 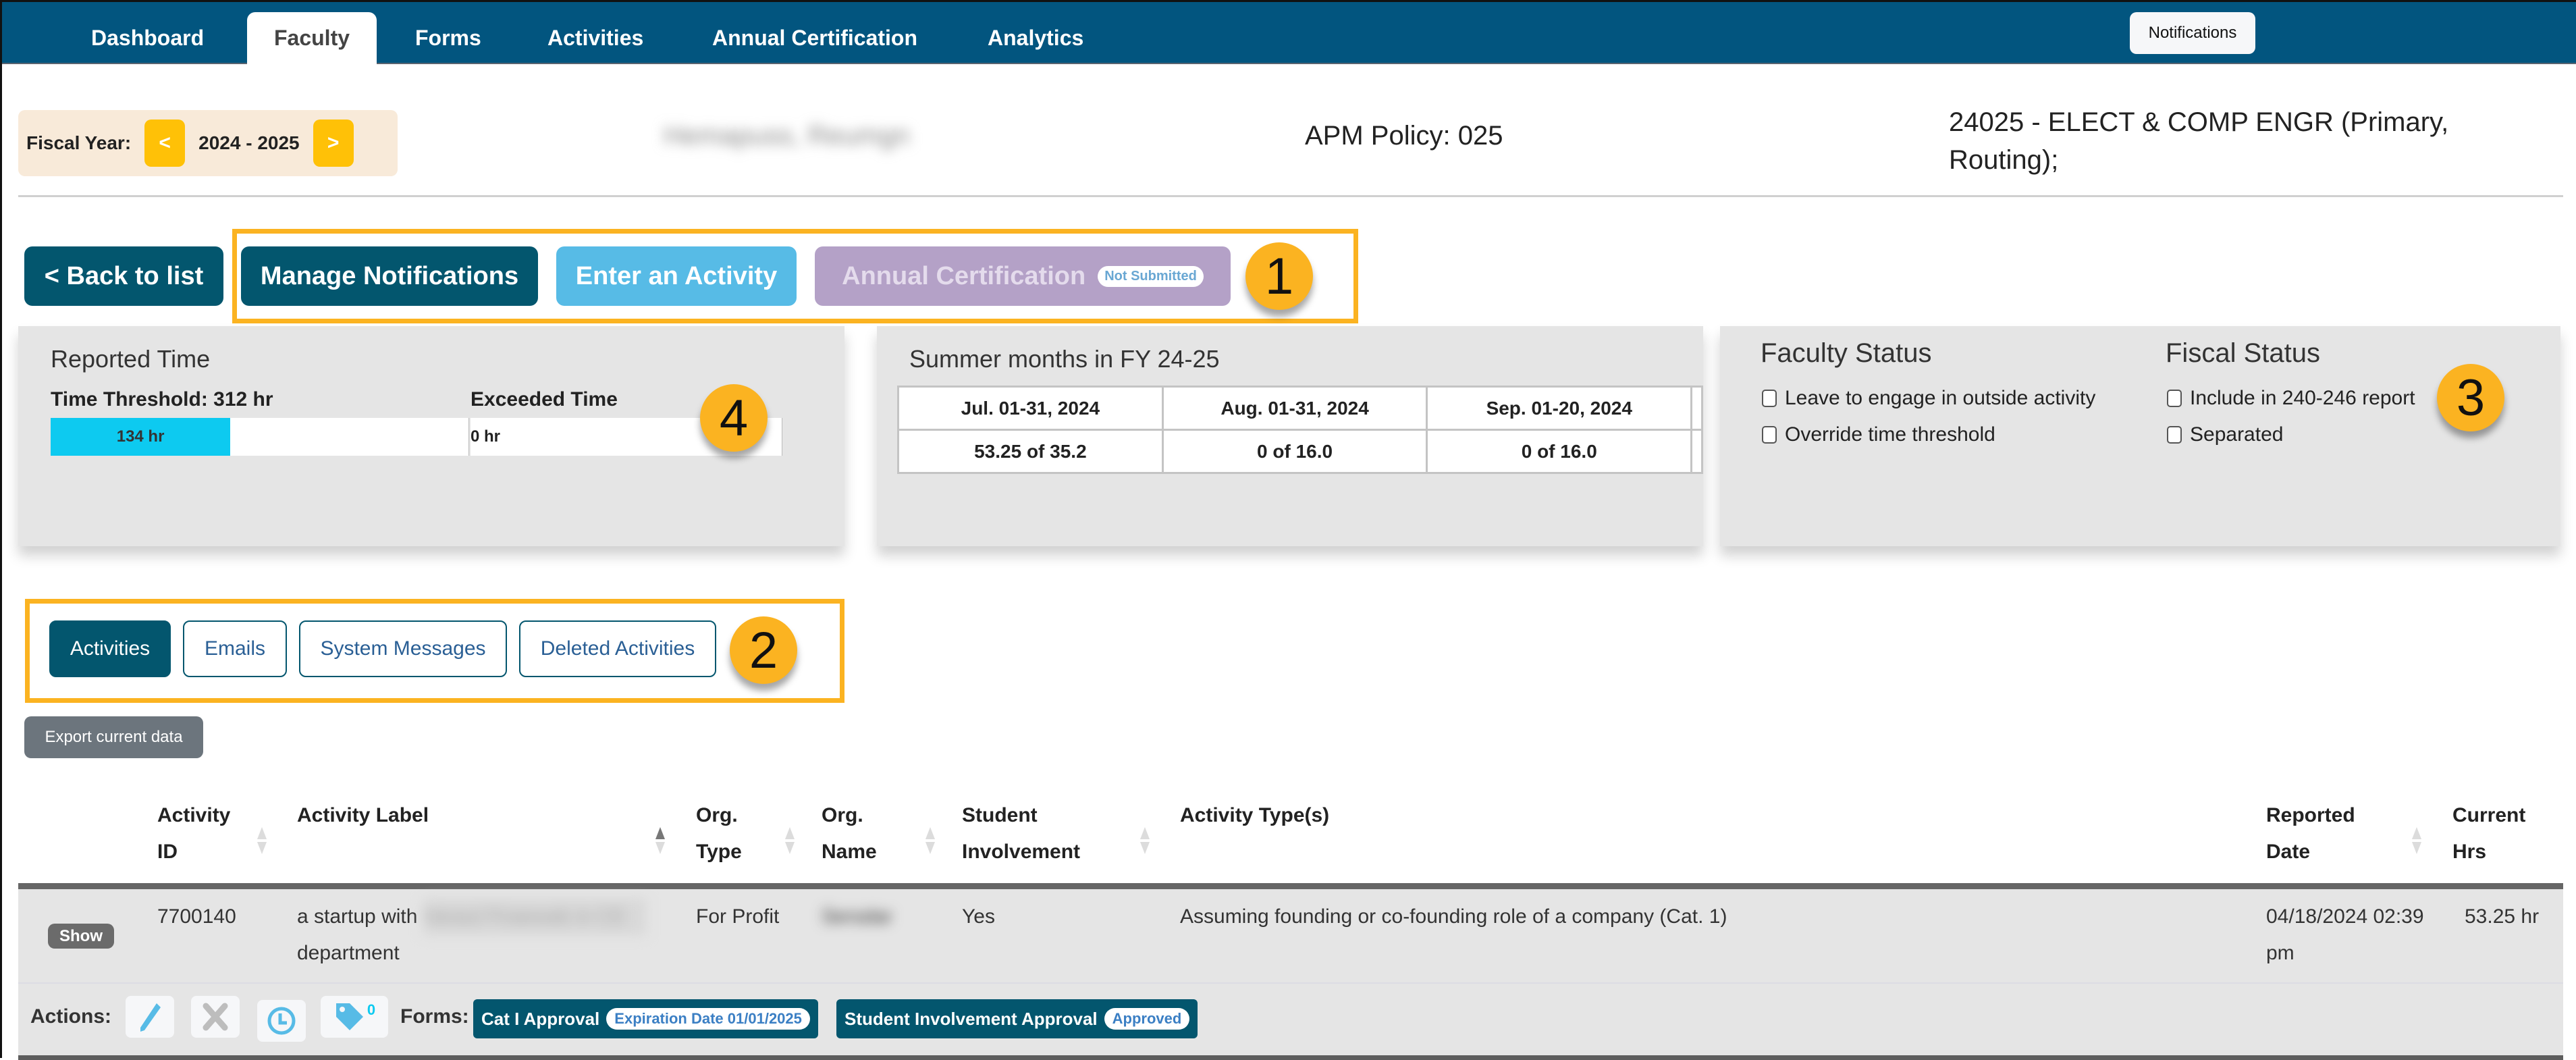 What do you see at coordinates (850, 833) in the screenshot?
I see `column-header-org-name: Org. Name` at bounding box center [850, 833].